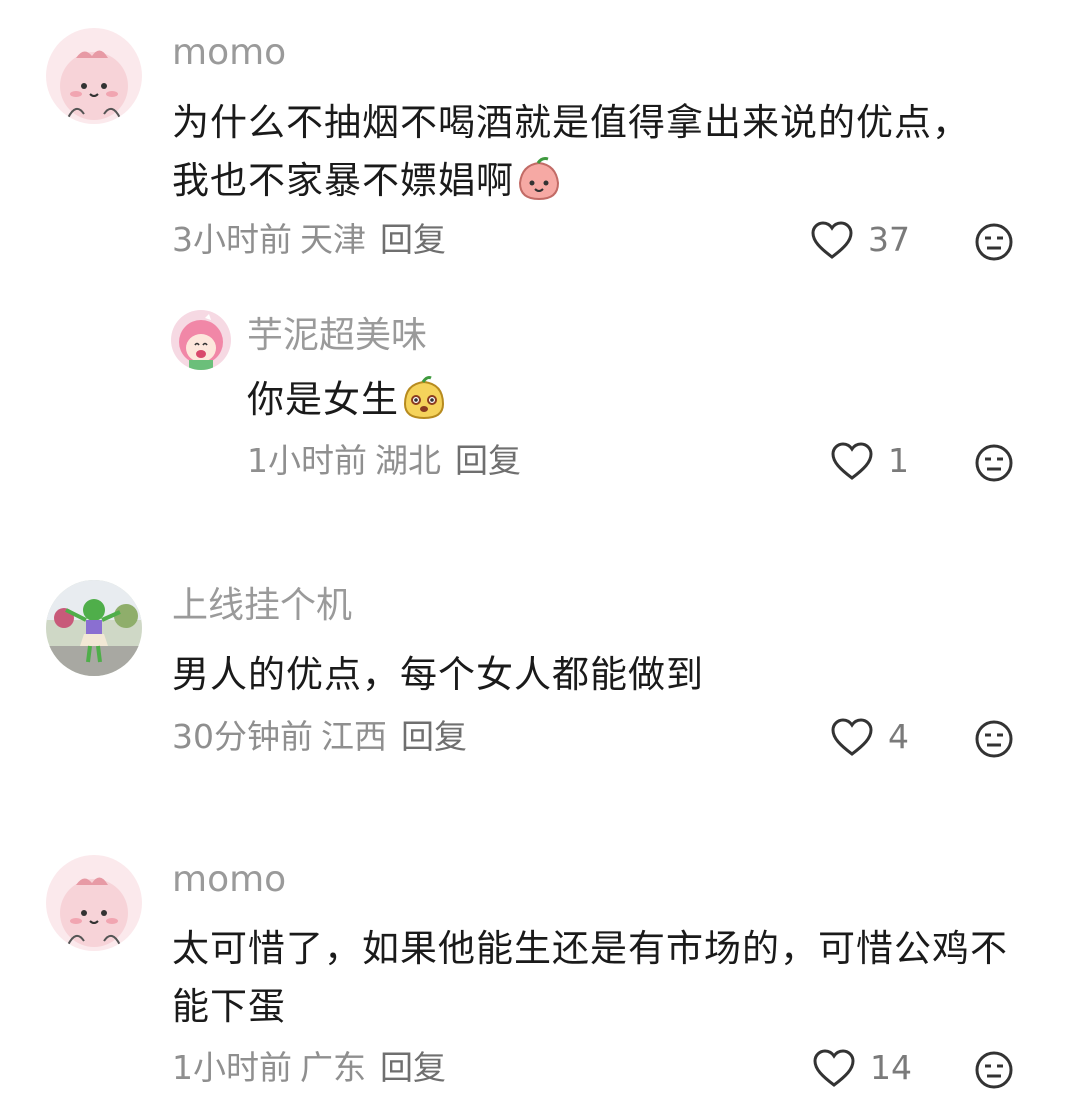 The width and height of the screenshot is (1080, 1108). I want to click on comment-text: 你是女生, so click(597, 404).